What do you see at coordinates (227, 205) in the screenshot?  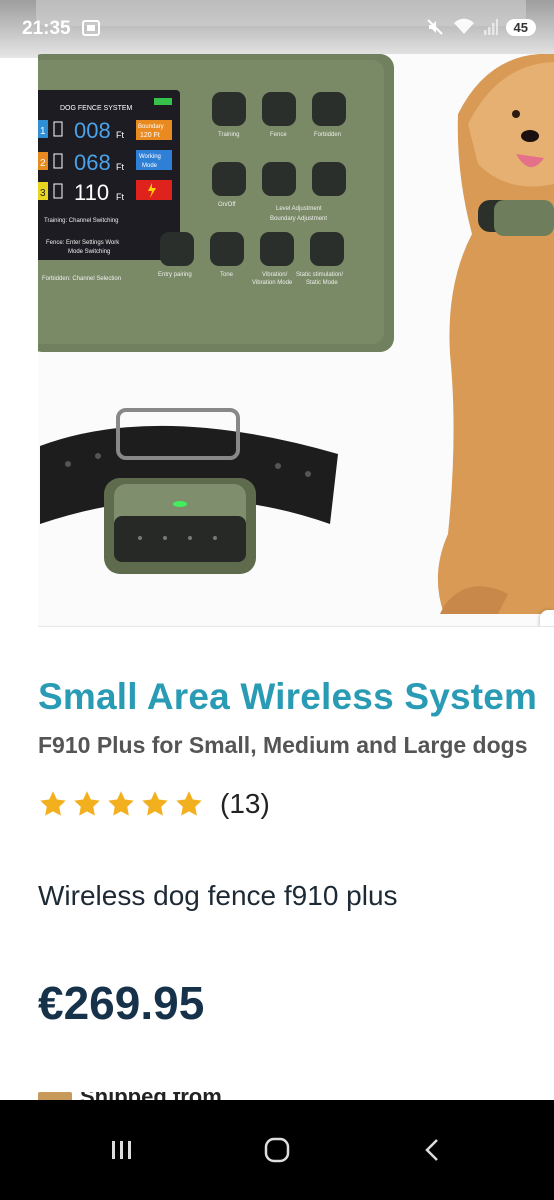 I see `label-onoff: On/Off` at bounding box center [227, 205].